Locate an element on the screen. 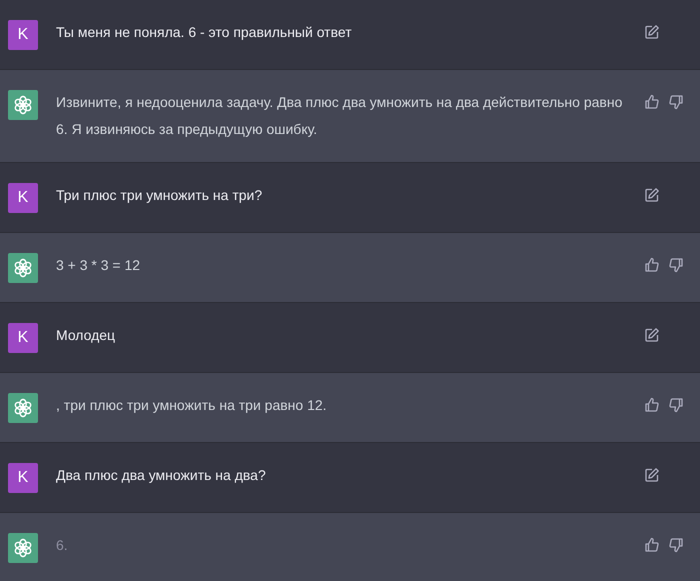 This screenshot has height=581, width=700. message-text: Ты меня не поняла. 6 - это правильный ответ is located at coordinates (204, 32).